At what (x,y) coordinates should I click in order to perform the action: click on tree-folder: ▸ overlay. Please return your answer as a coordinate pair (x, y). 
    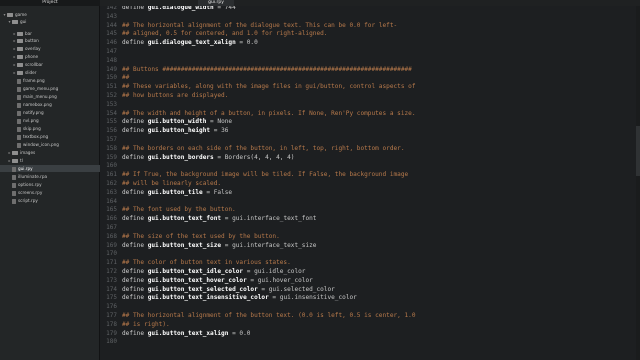
    Looking at the image, I should click on (50, 48).